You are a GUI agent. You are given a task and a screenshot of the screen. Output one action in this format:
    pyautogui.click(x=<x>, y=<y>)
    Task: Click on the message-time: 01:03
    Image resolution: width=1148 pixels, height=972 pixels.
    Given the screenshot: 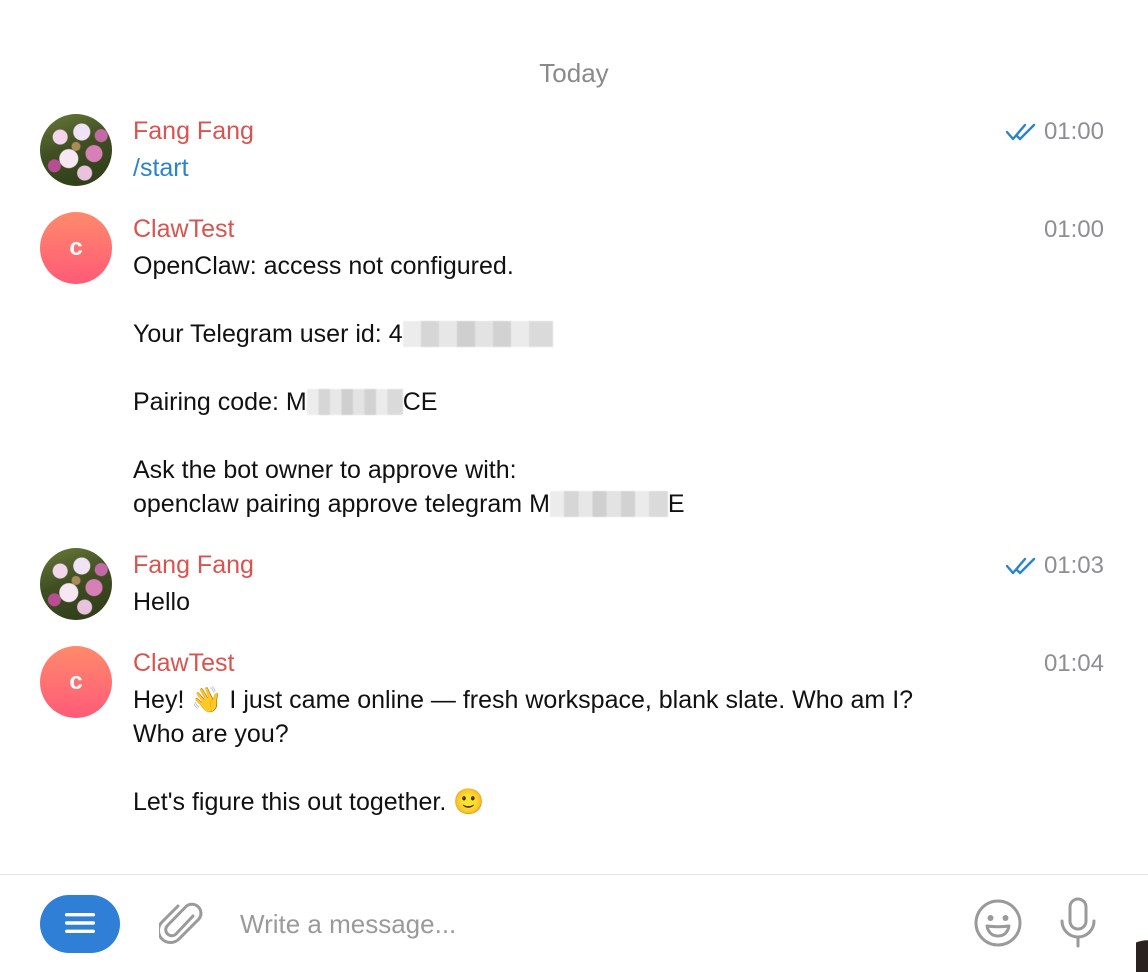 What is the action you would take?
    pyautogui.click(x=1054, y=566)
    